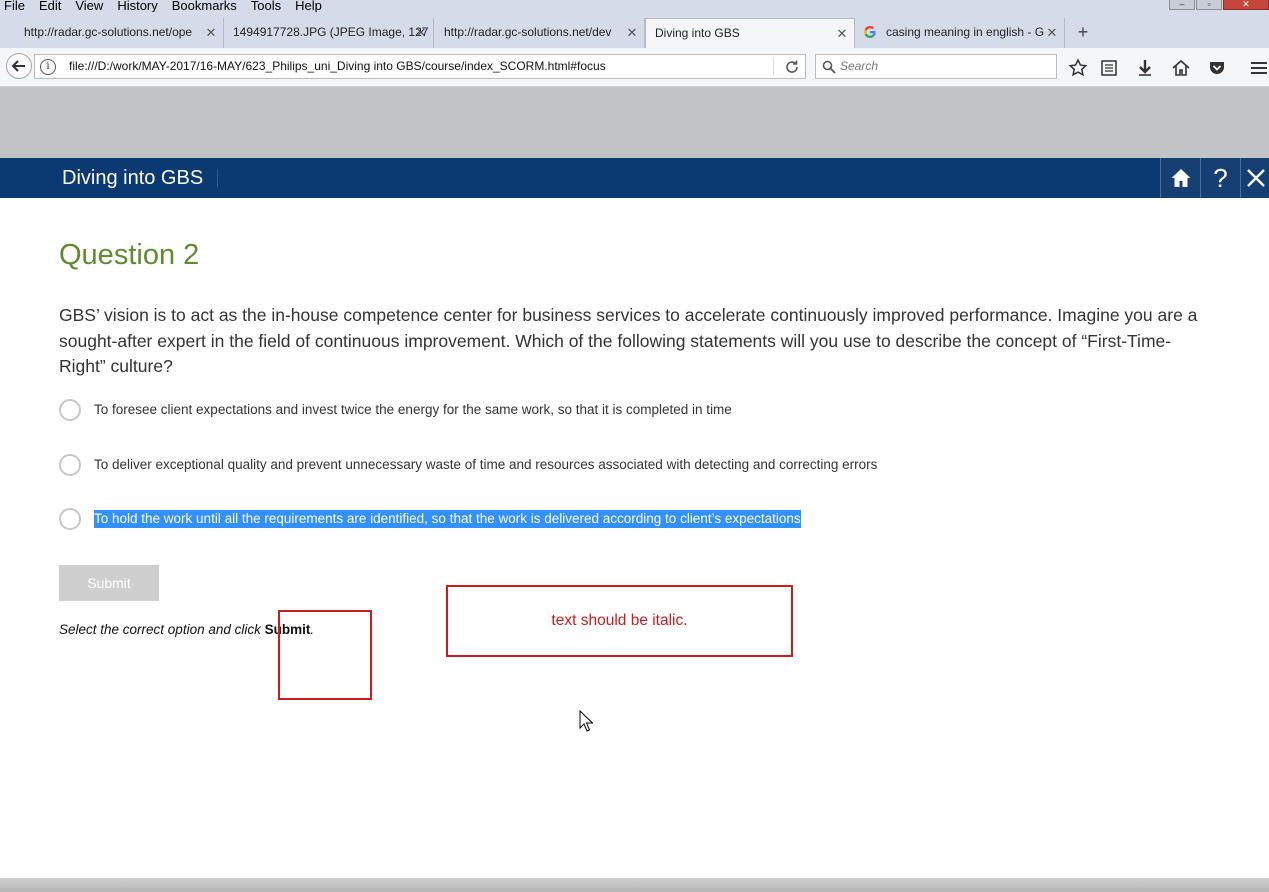 This screenshot has height=892, width=1269. I want to click on tab-title: http://radar.gc-solutions.net/dev, so click(528, 32).